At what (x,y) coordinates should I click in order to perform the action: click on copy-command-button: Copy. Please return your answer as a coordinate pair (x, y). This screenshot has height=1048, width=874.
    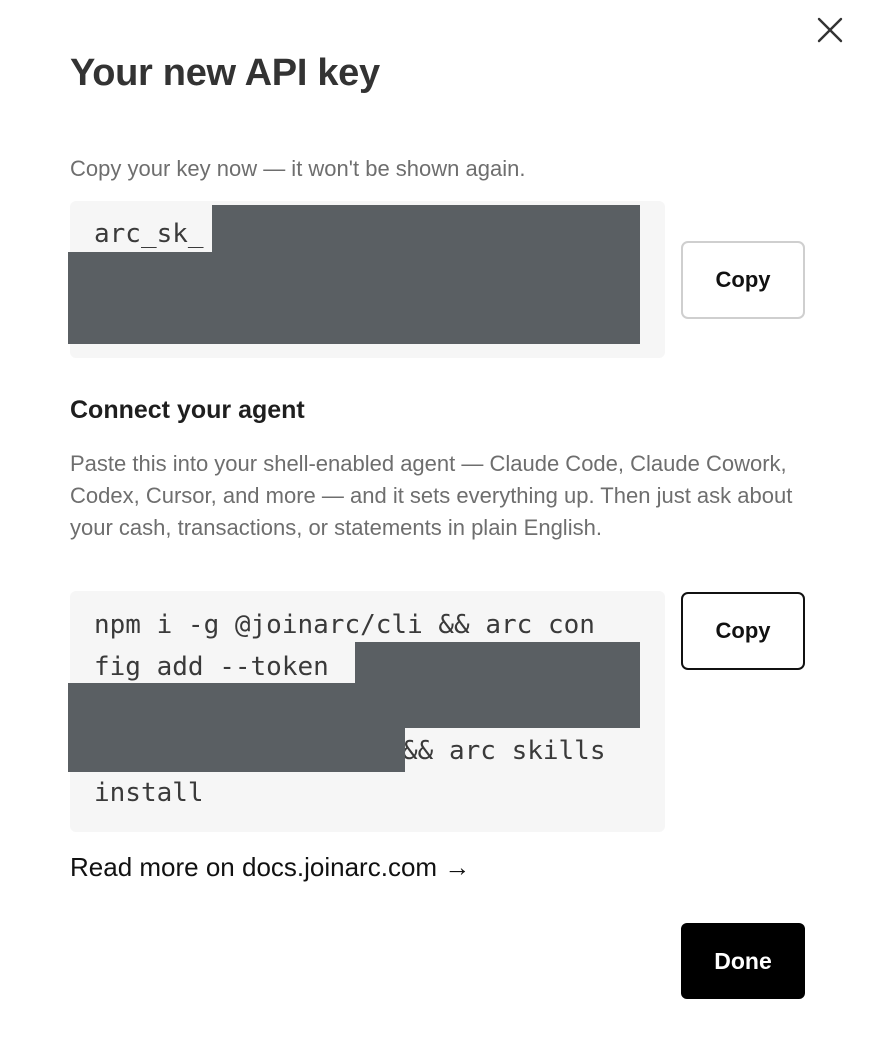
    Looking at the image, I should click on (743, 631).